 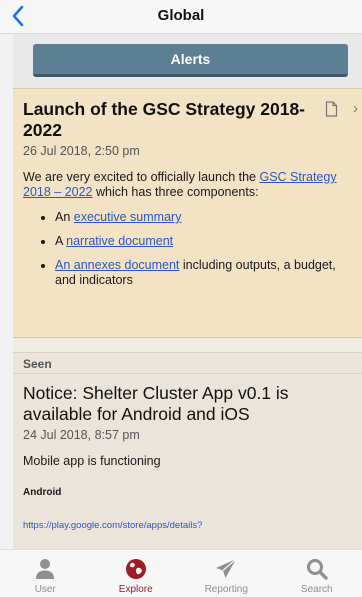 I want to click on tab-reporting: Reporting, so click(x=226, y=573).